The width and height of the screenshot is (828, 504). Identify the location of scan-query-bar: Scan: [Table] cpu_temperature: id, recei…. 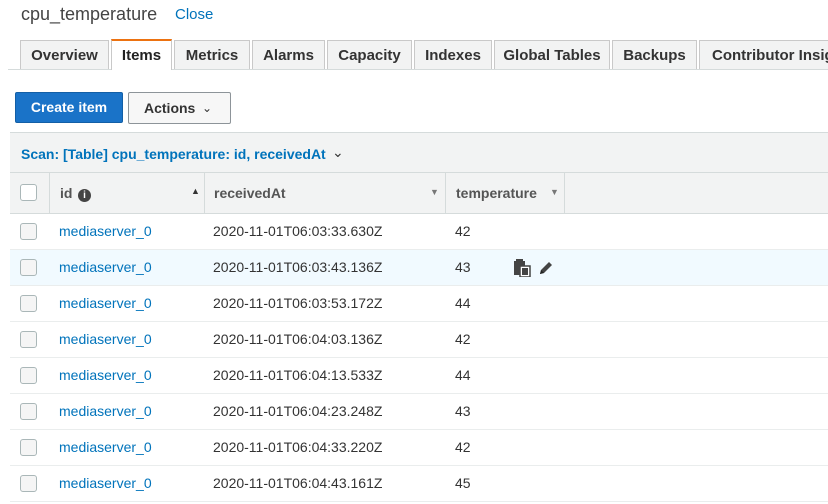
(419, 152).